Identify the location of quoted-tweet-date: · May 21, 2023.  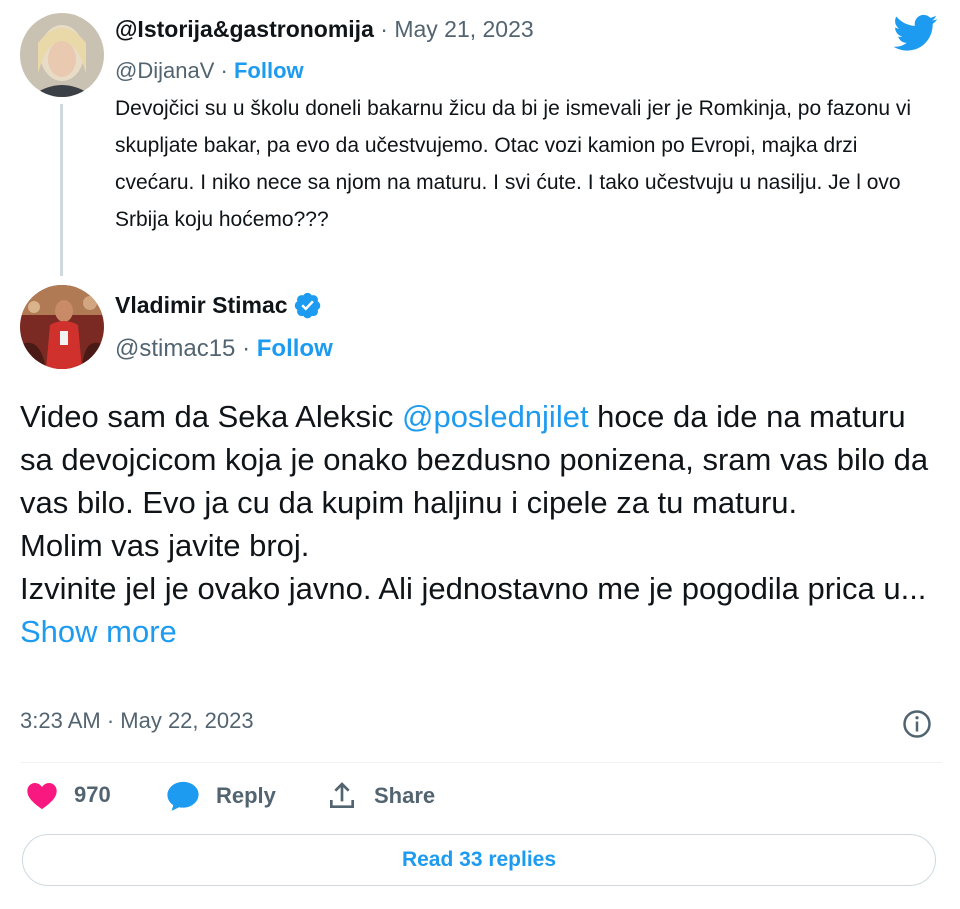
(456, 29).